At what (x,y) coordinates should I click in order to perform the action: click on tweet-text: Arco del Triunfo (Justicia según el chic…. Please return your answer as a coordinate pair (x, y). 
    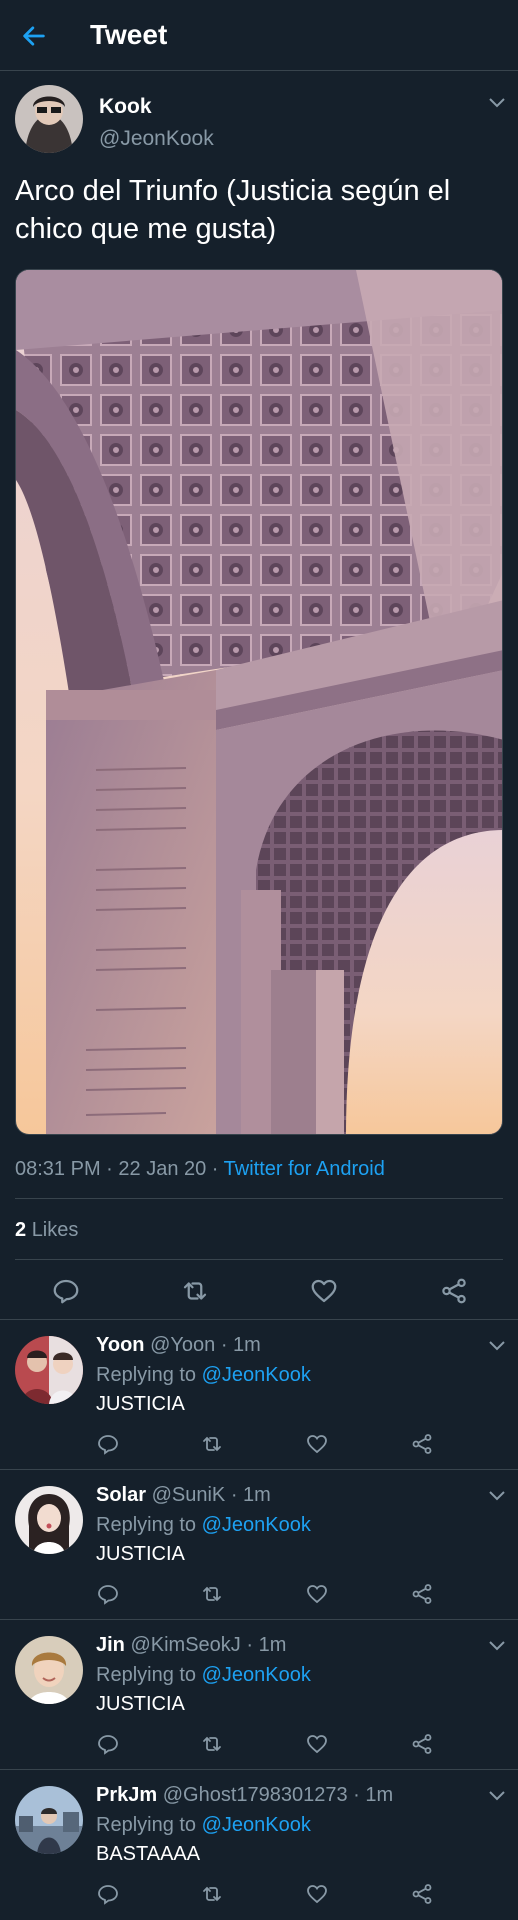
    Looking at the image, I should click on (233, 210).